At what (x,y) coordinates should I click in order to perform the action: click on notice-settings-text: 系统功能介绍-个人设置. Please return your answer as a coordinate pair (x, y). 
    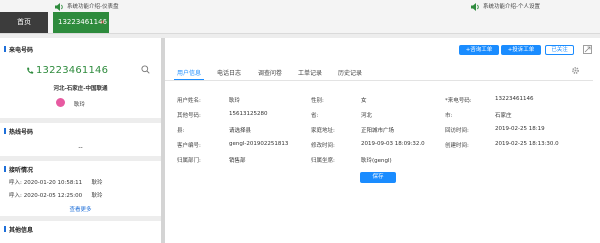
    Looking at the image, I should click on (511, 7).